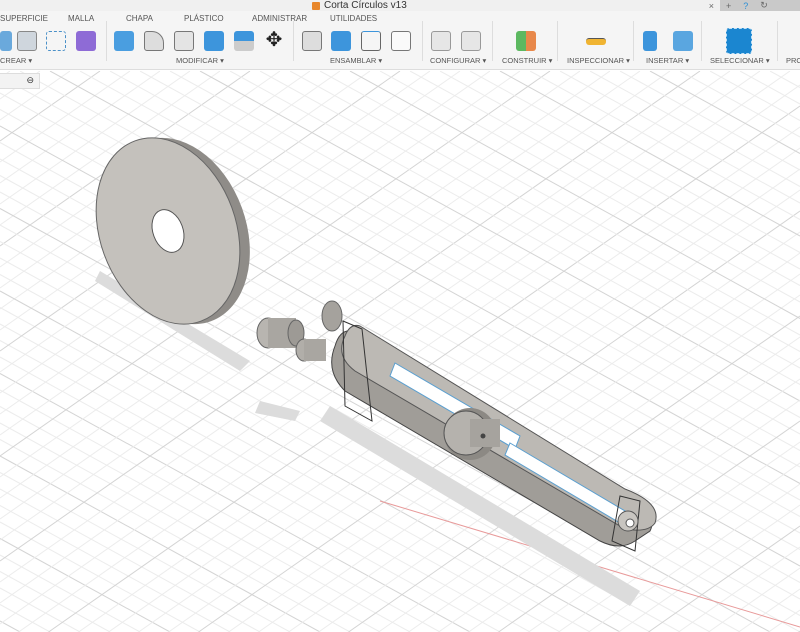  I want to click on tab-plastico: PLÁSTICO, so click(204, 18).